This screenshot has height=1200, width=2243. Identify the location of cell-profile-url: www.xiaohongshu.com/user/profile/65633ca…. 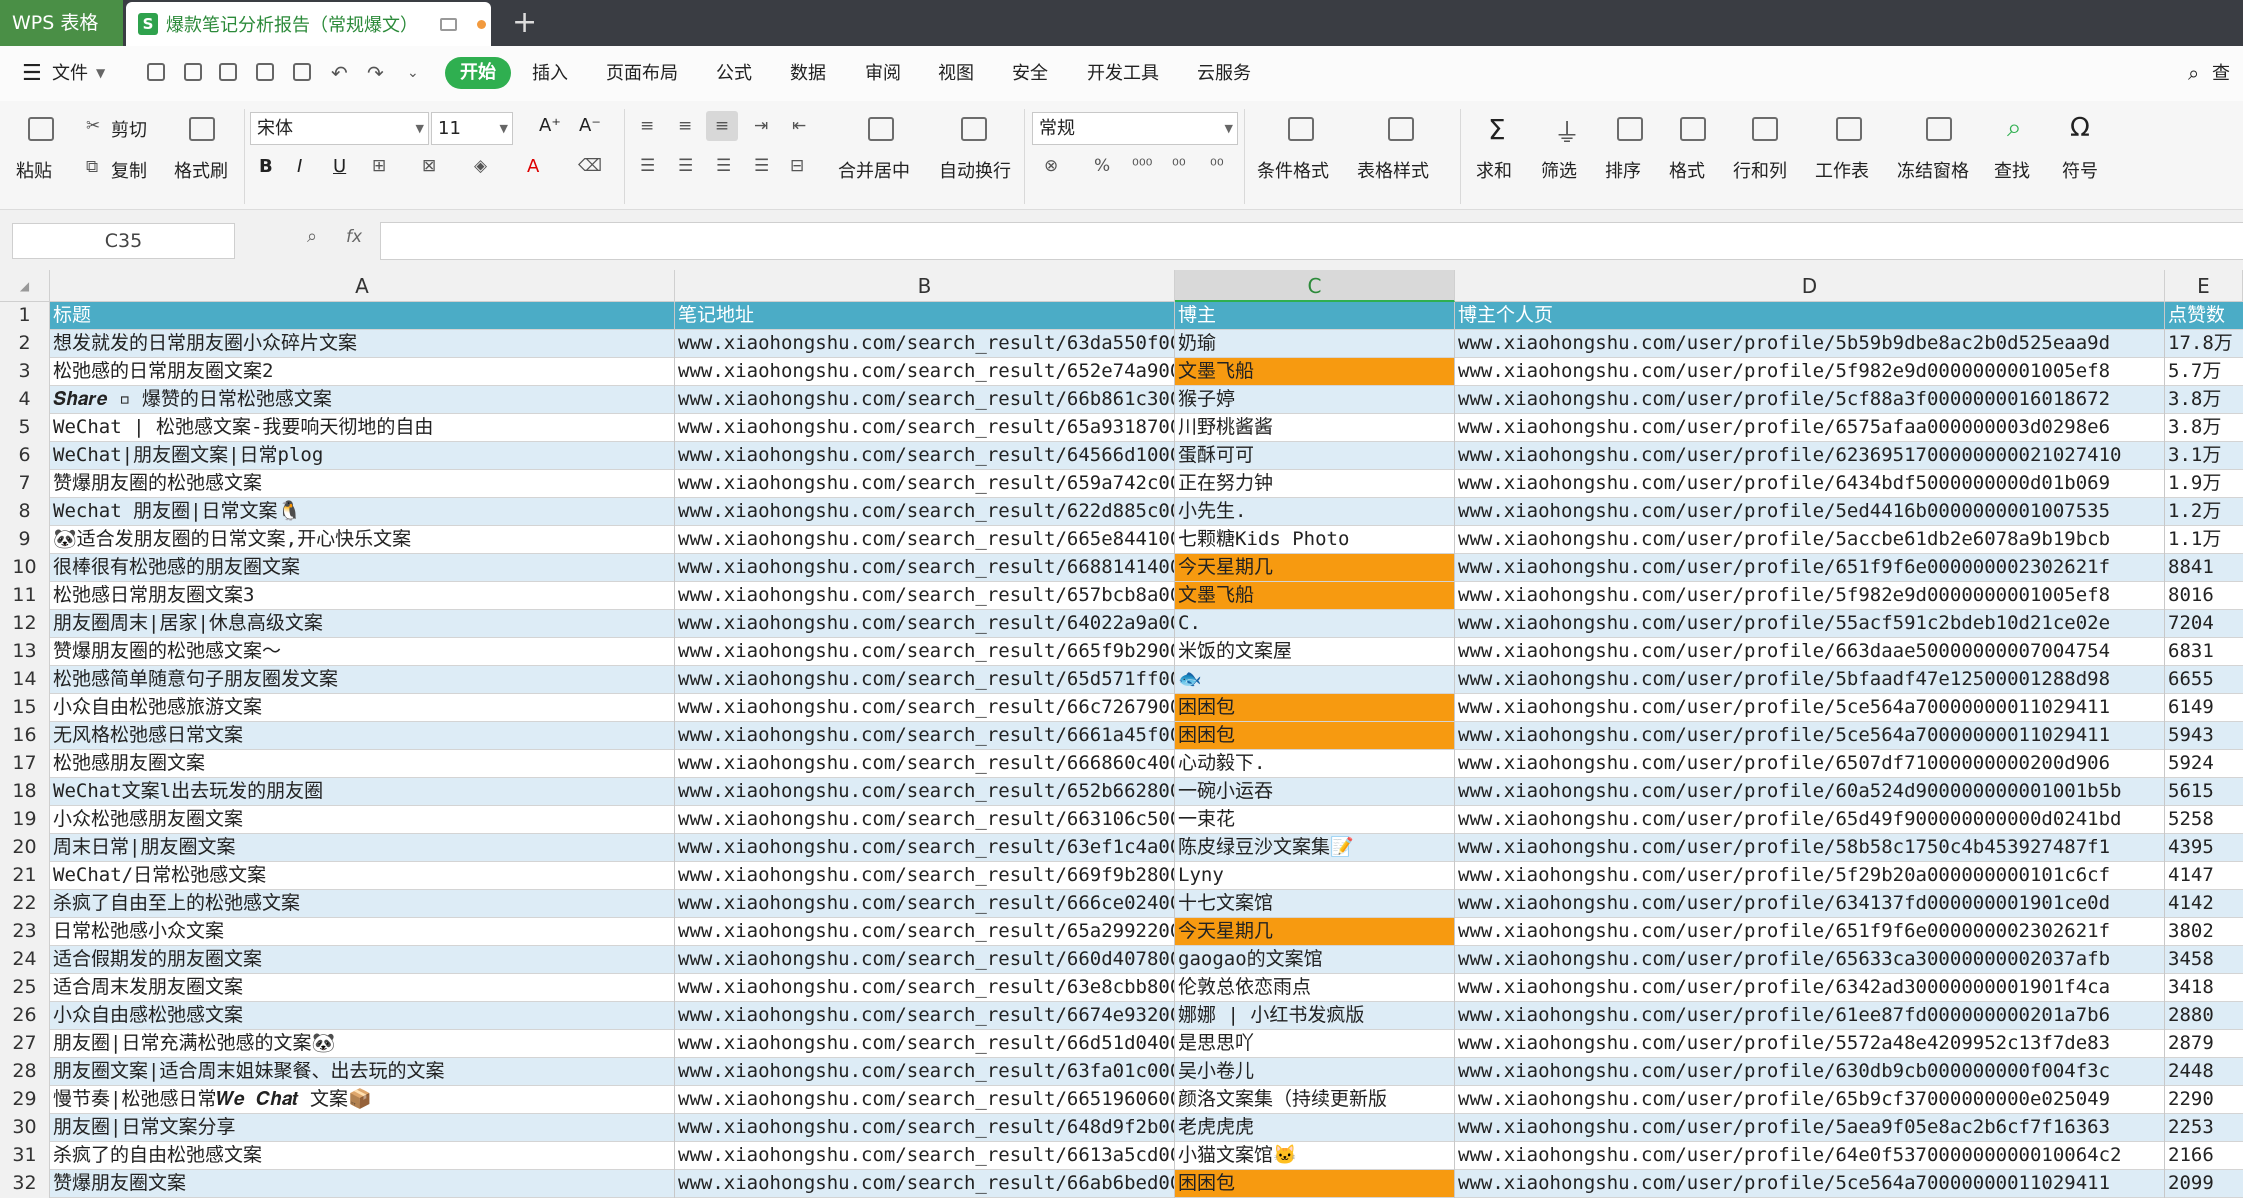
(1810, 959).